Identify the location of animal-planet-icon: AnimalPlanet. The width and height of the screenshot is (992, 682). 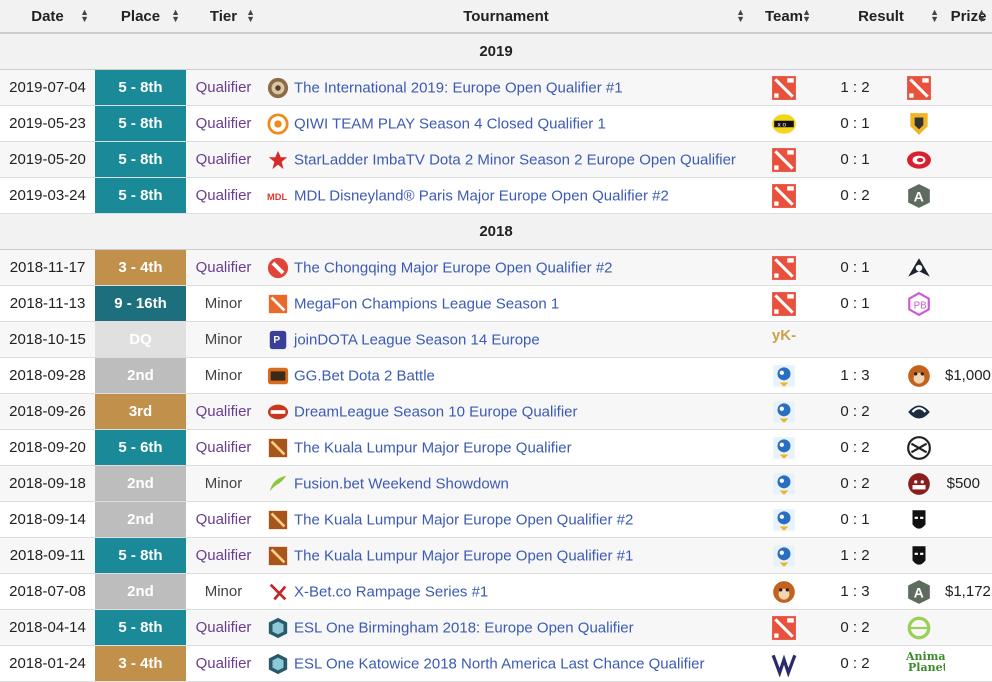
(925, 664).